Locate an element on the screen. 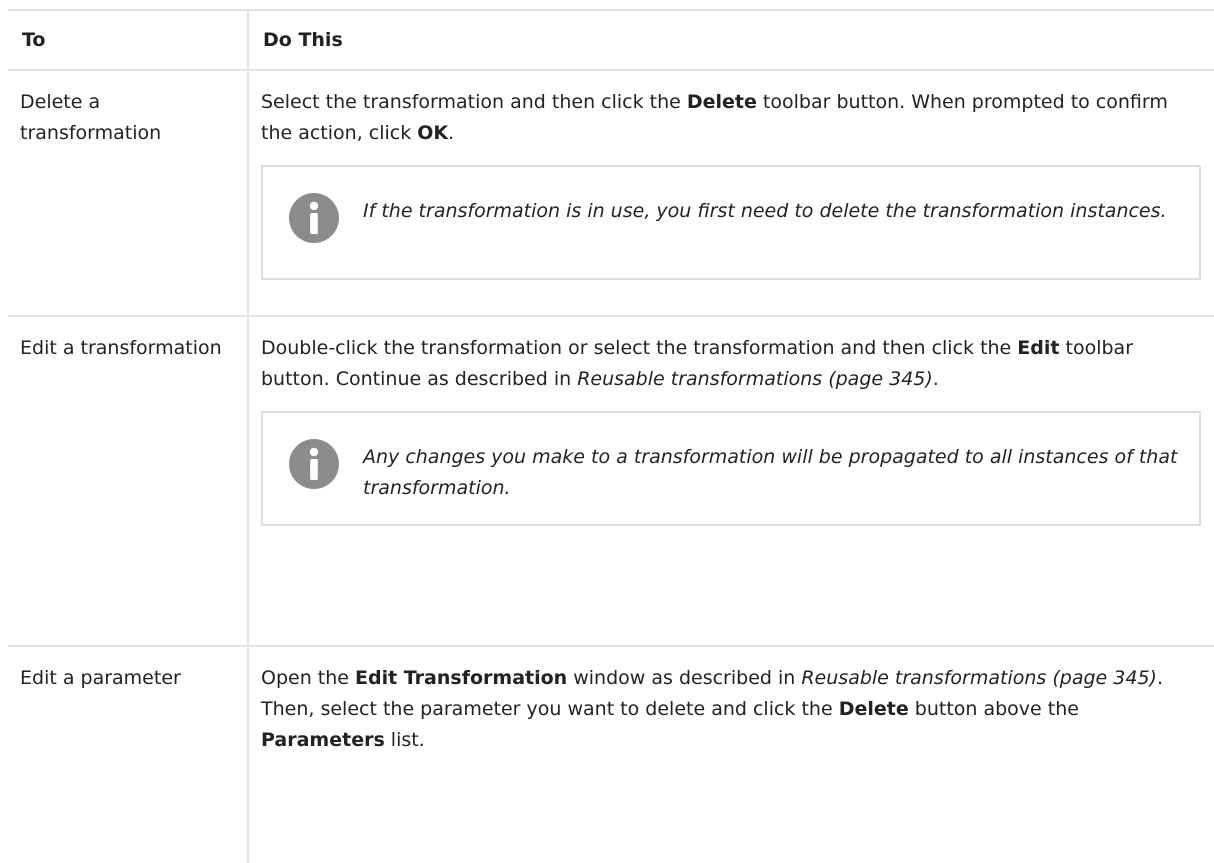 This screenshot has width=1214, height=863. task-cell: Delete a transformation is located at coordinates (128, 192).